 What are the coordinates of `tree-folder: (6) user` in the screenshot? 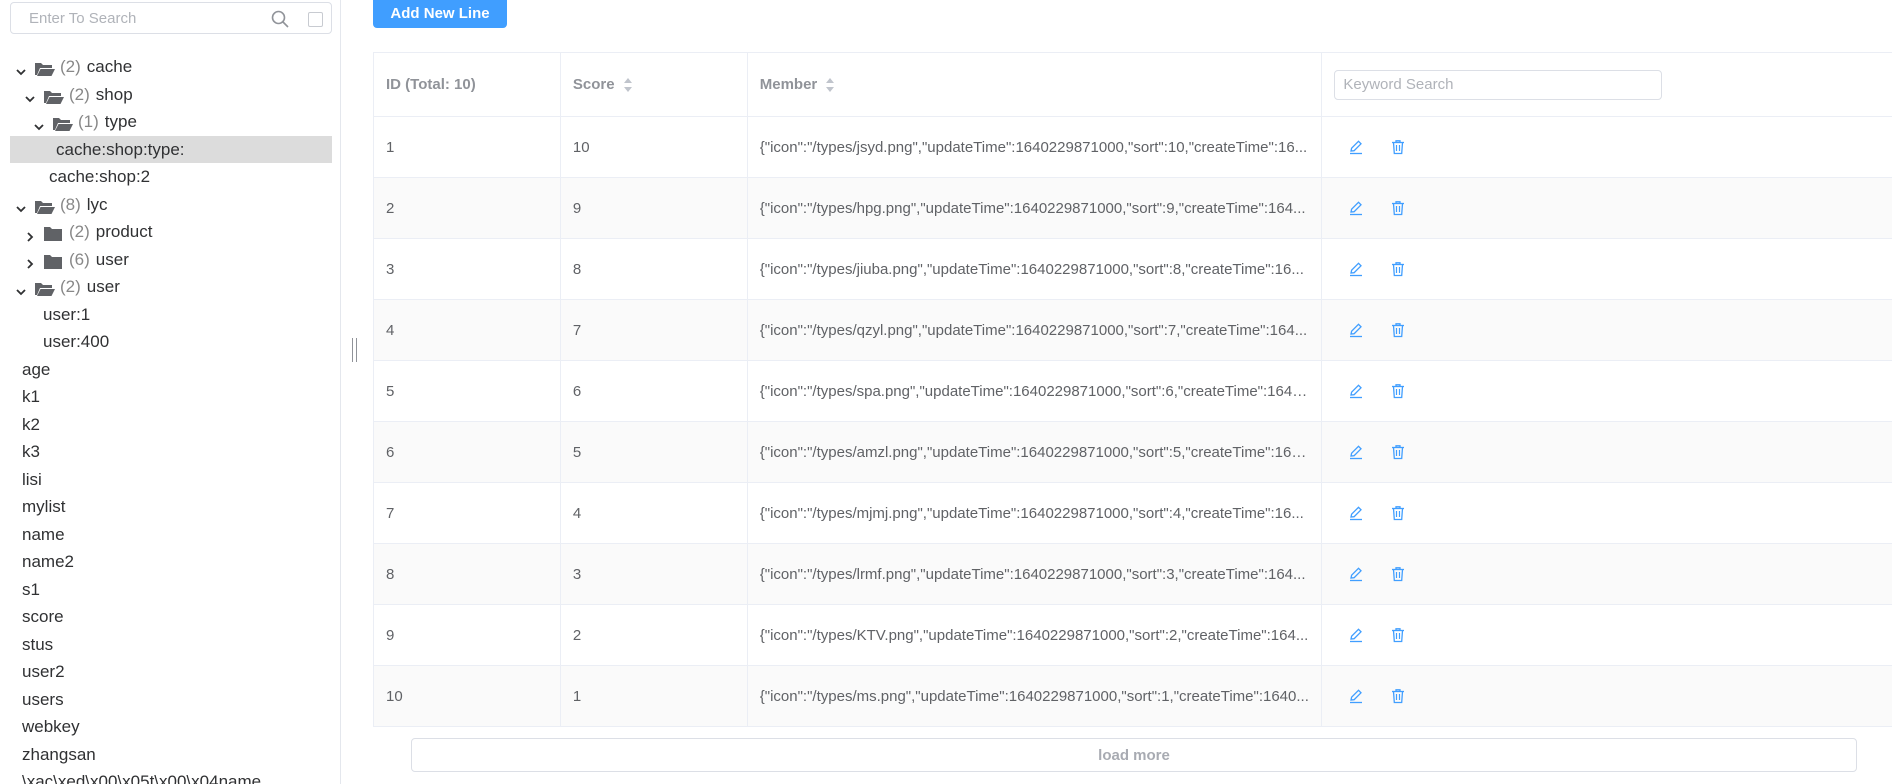 It's located at (171, 260).